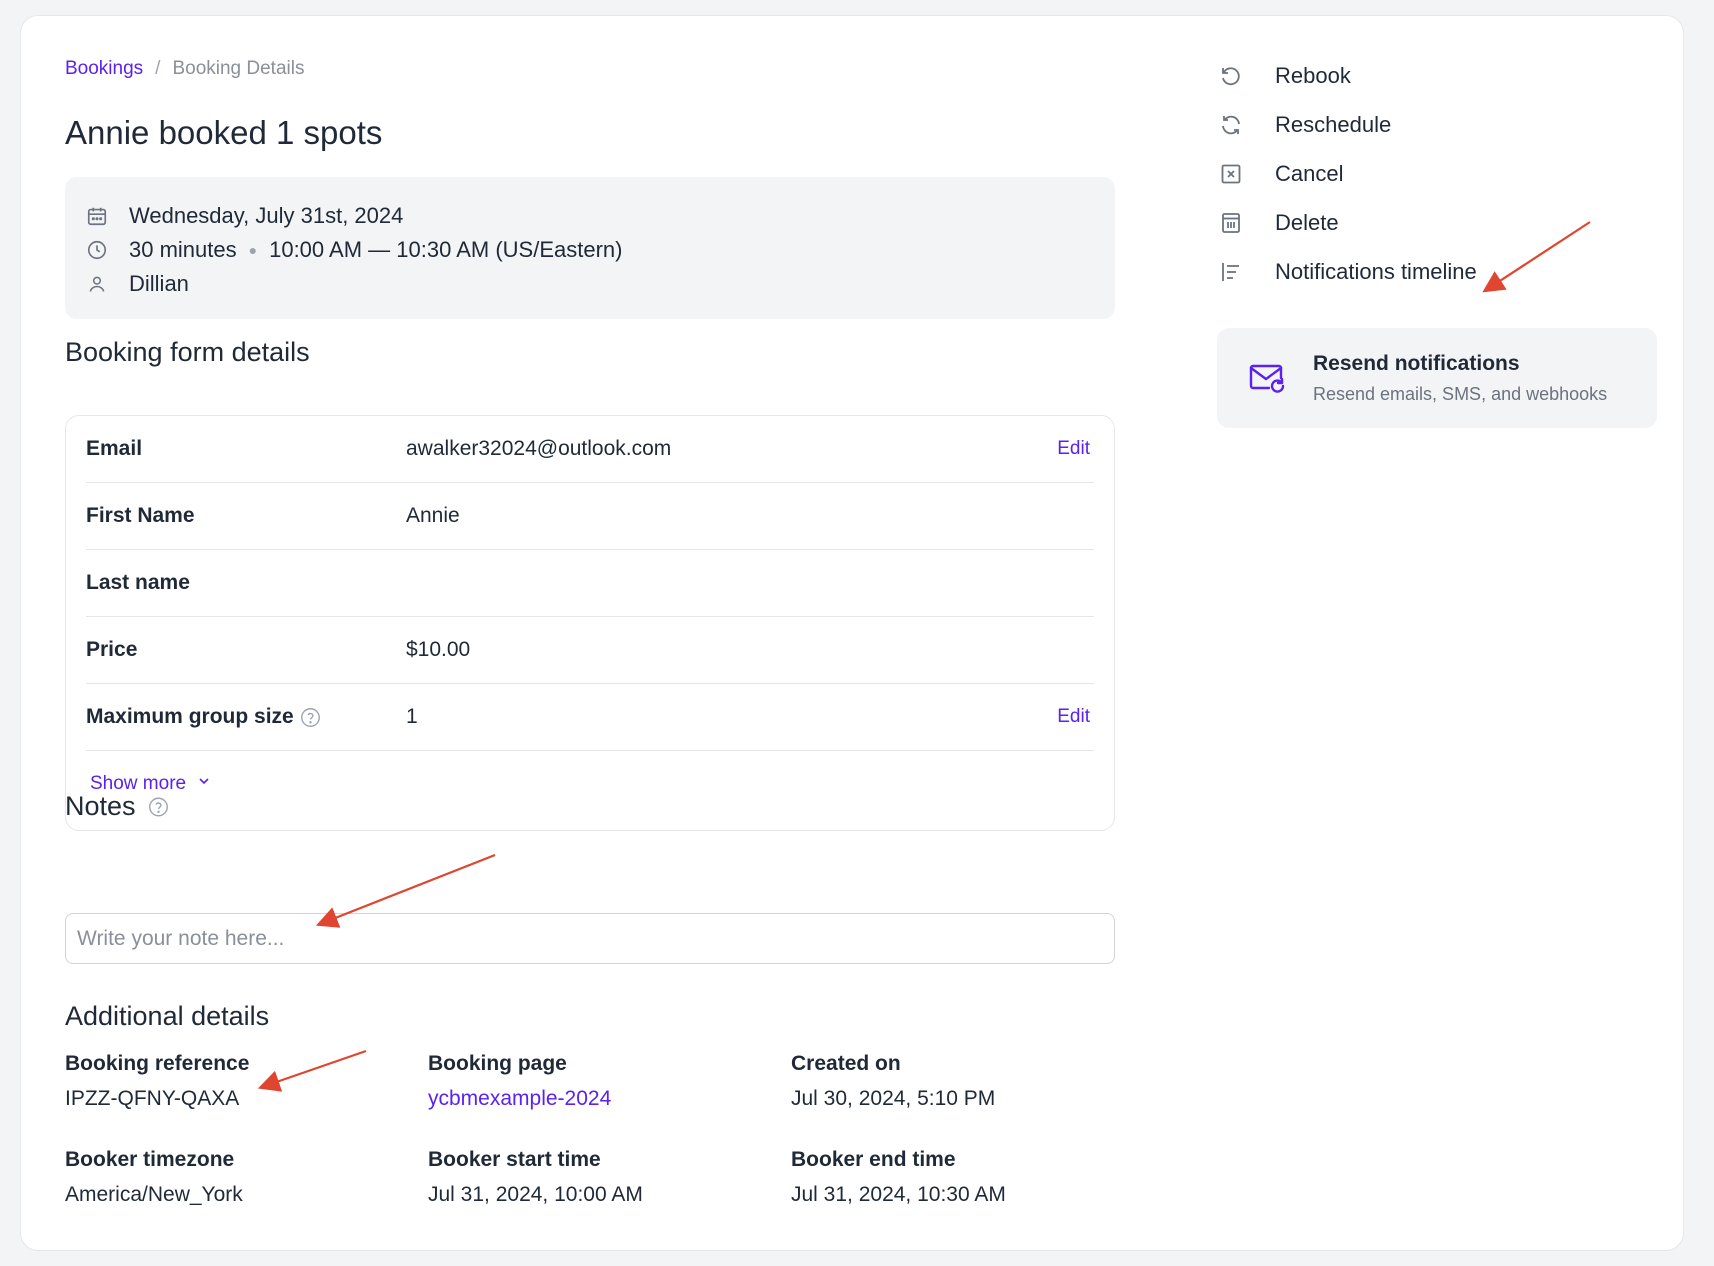  What do you see at coordinates (1313, 75) in the screenshot?
I see `action-label: Rebook` at bounding box center [1313, 75].